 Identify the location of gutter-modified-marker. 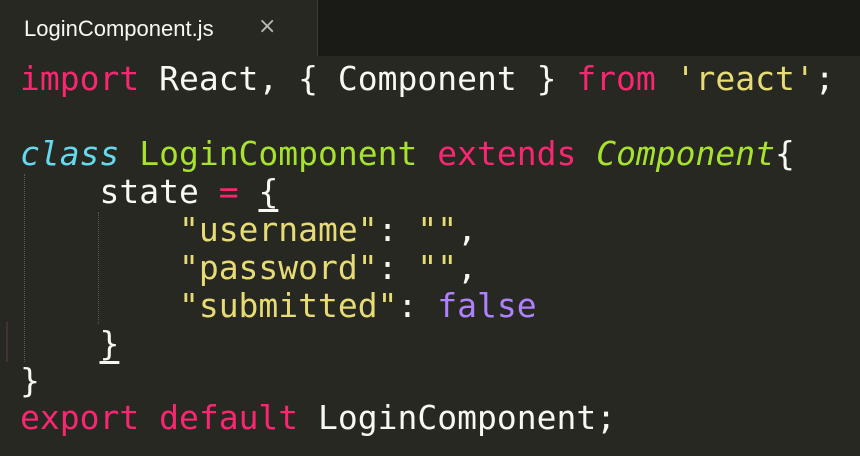
(7, 342).